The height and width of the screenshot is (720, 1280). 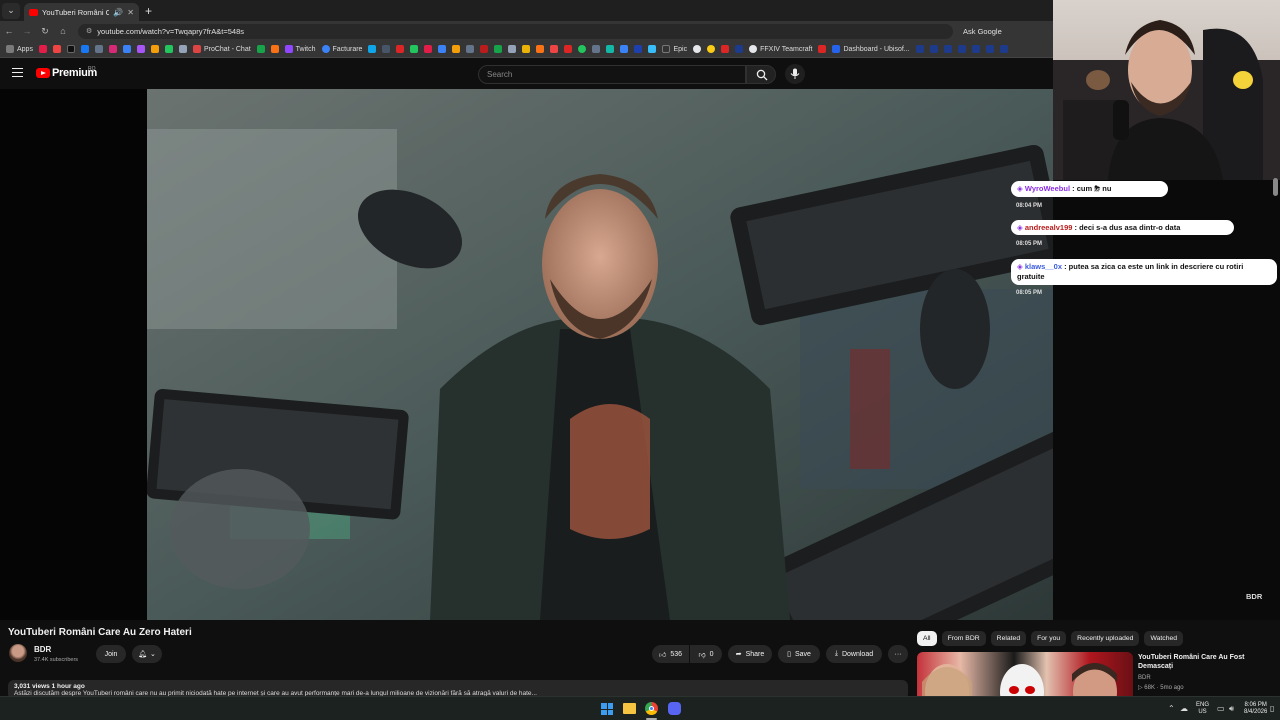 I want to click on channel-avatar, so click(x=18, y=653).